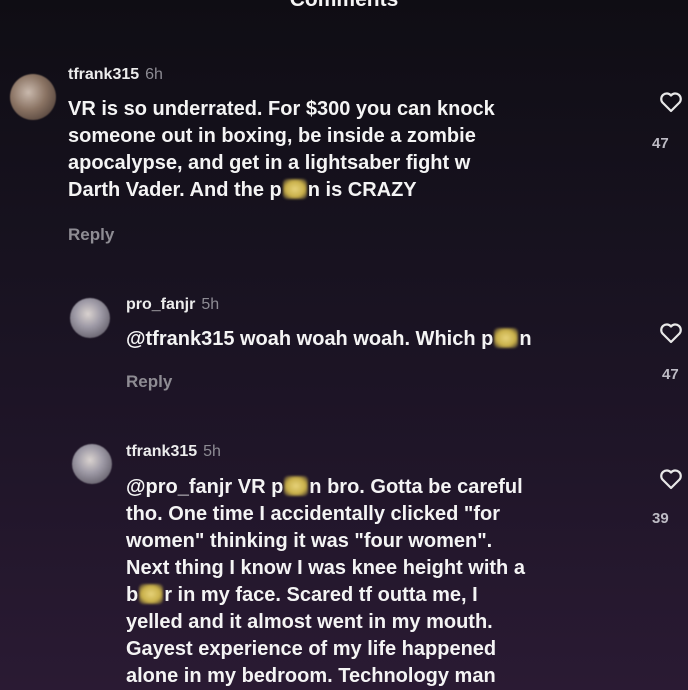  I want to click on like-count: 39, so click(660, 518).